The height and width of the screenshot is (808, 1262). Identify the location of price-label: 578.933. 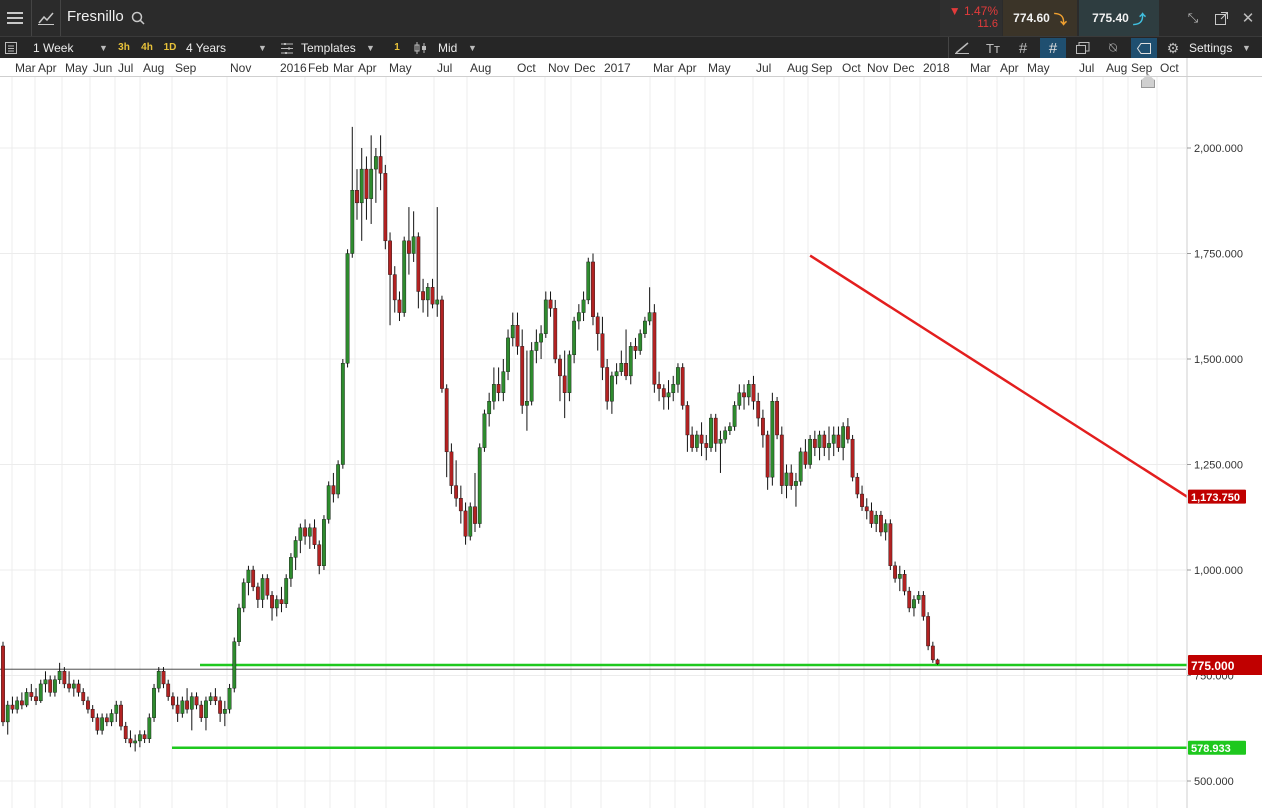
(1211, 749).